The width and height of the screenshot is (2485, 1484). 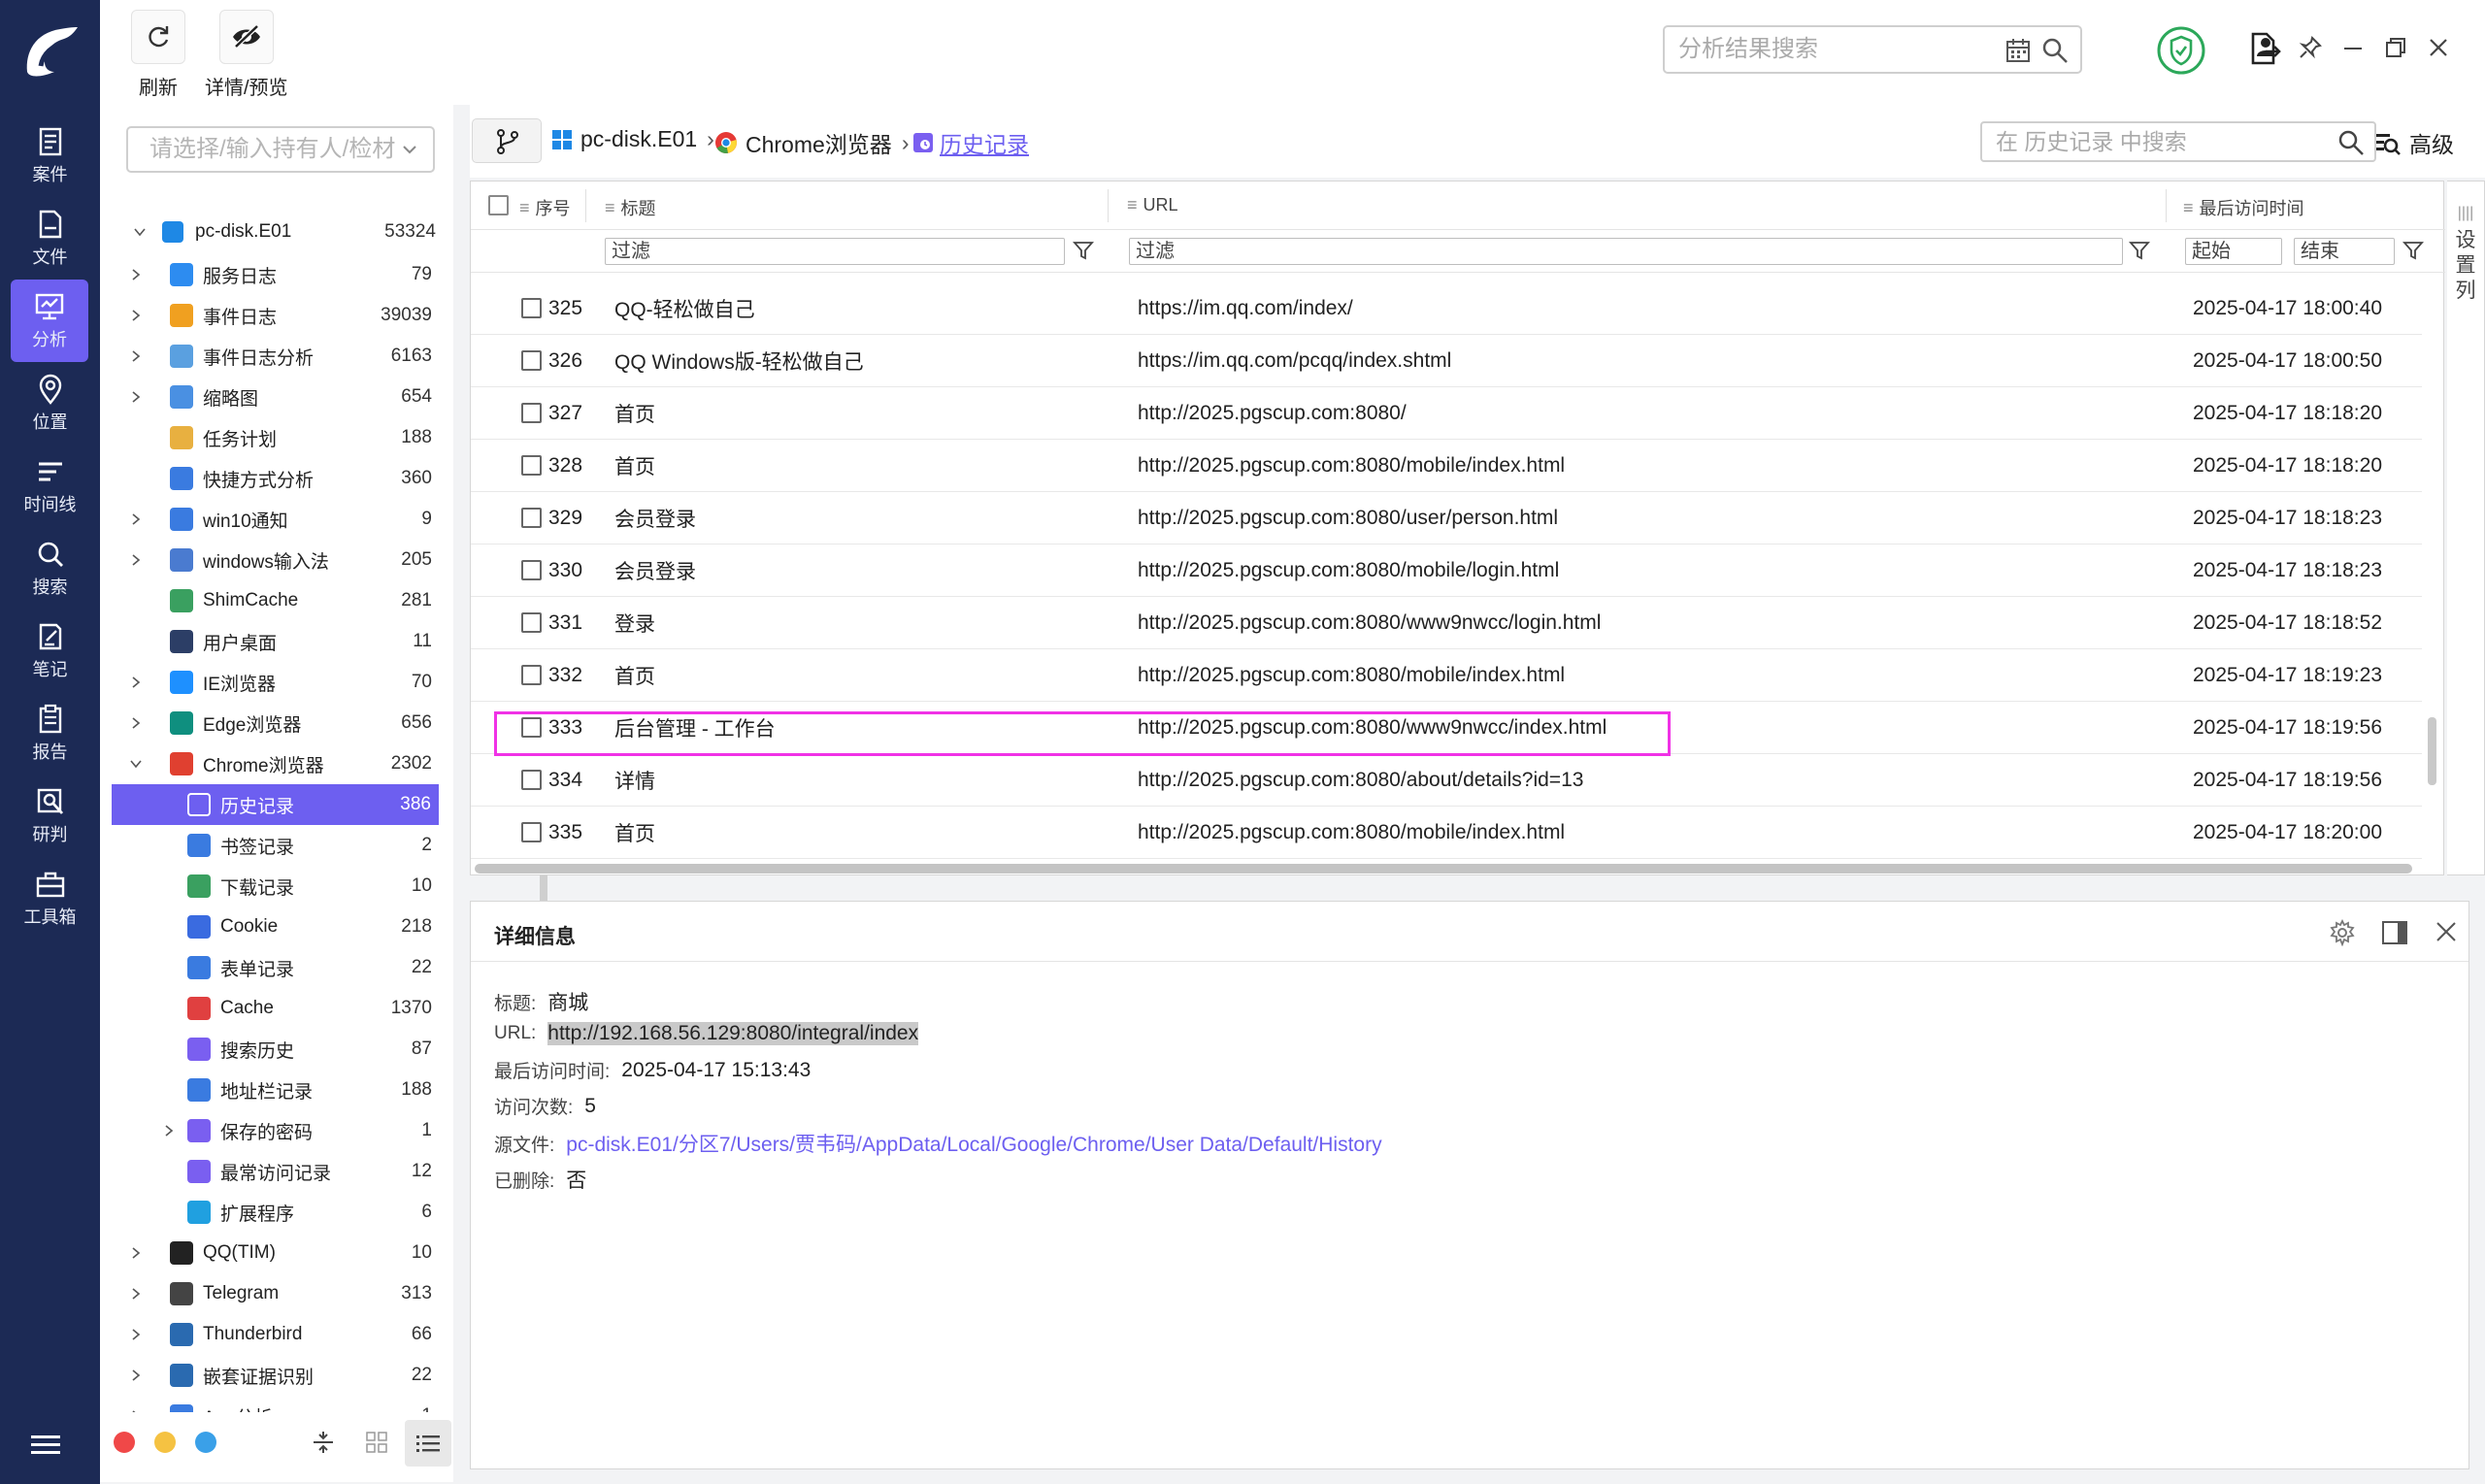 What do you see at coordinates (270, 560) in the screenshot?
I see `tree-item-7: windows输入法 205` at bounding box center [270, 560].